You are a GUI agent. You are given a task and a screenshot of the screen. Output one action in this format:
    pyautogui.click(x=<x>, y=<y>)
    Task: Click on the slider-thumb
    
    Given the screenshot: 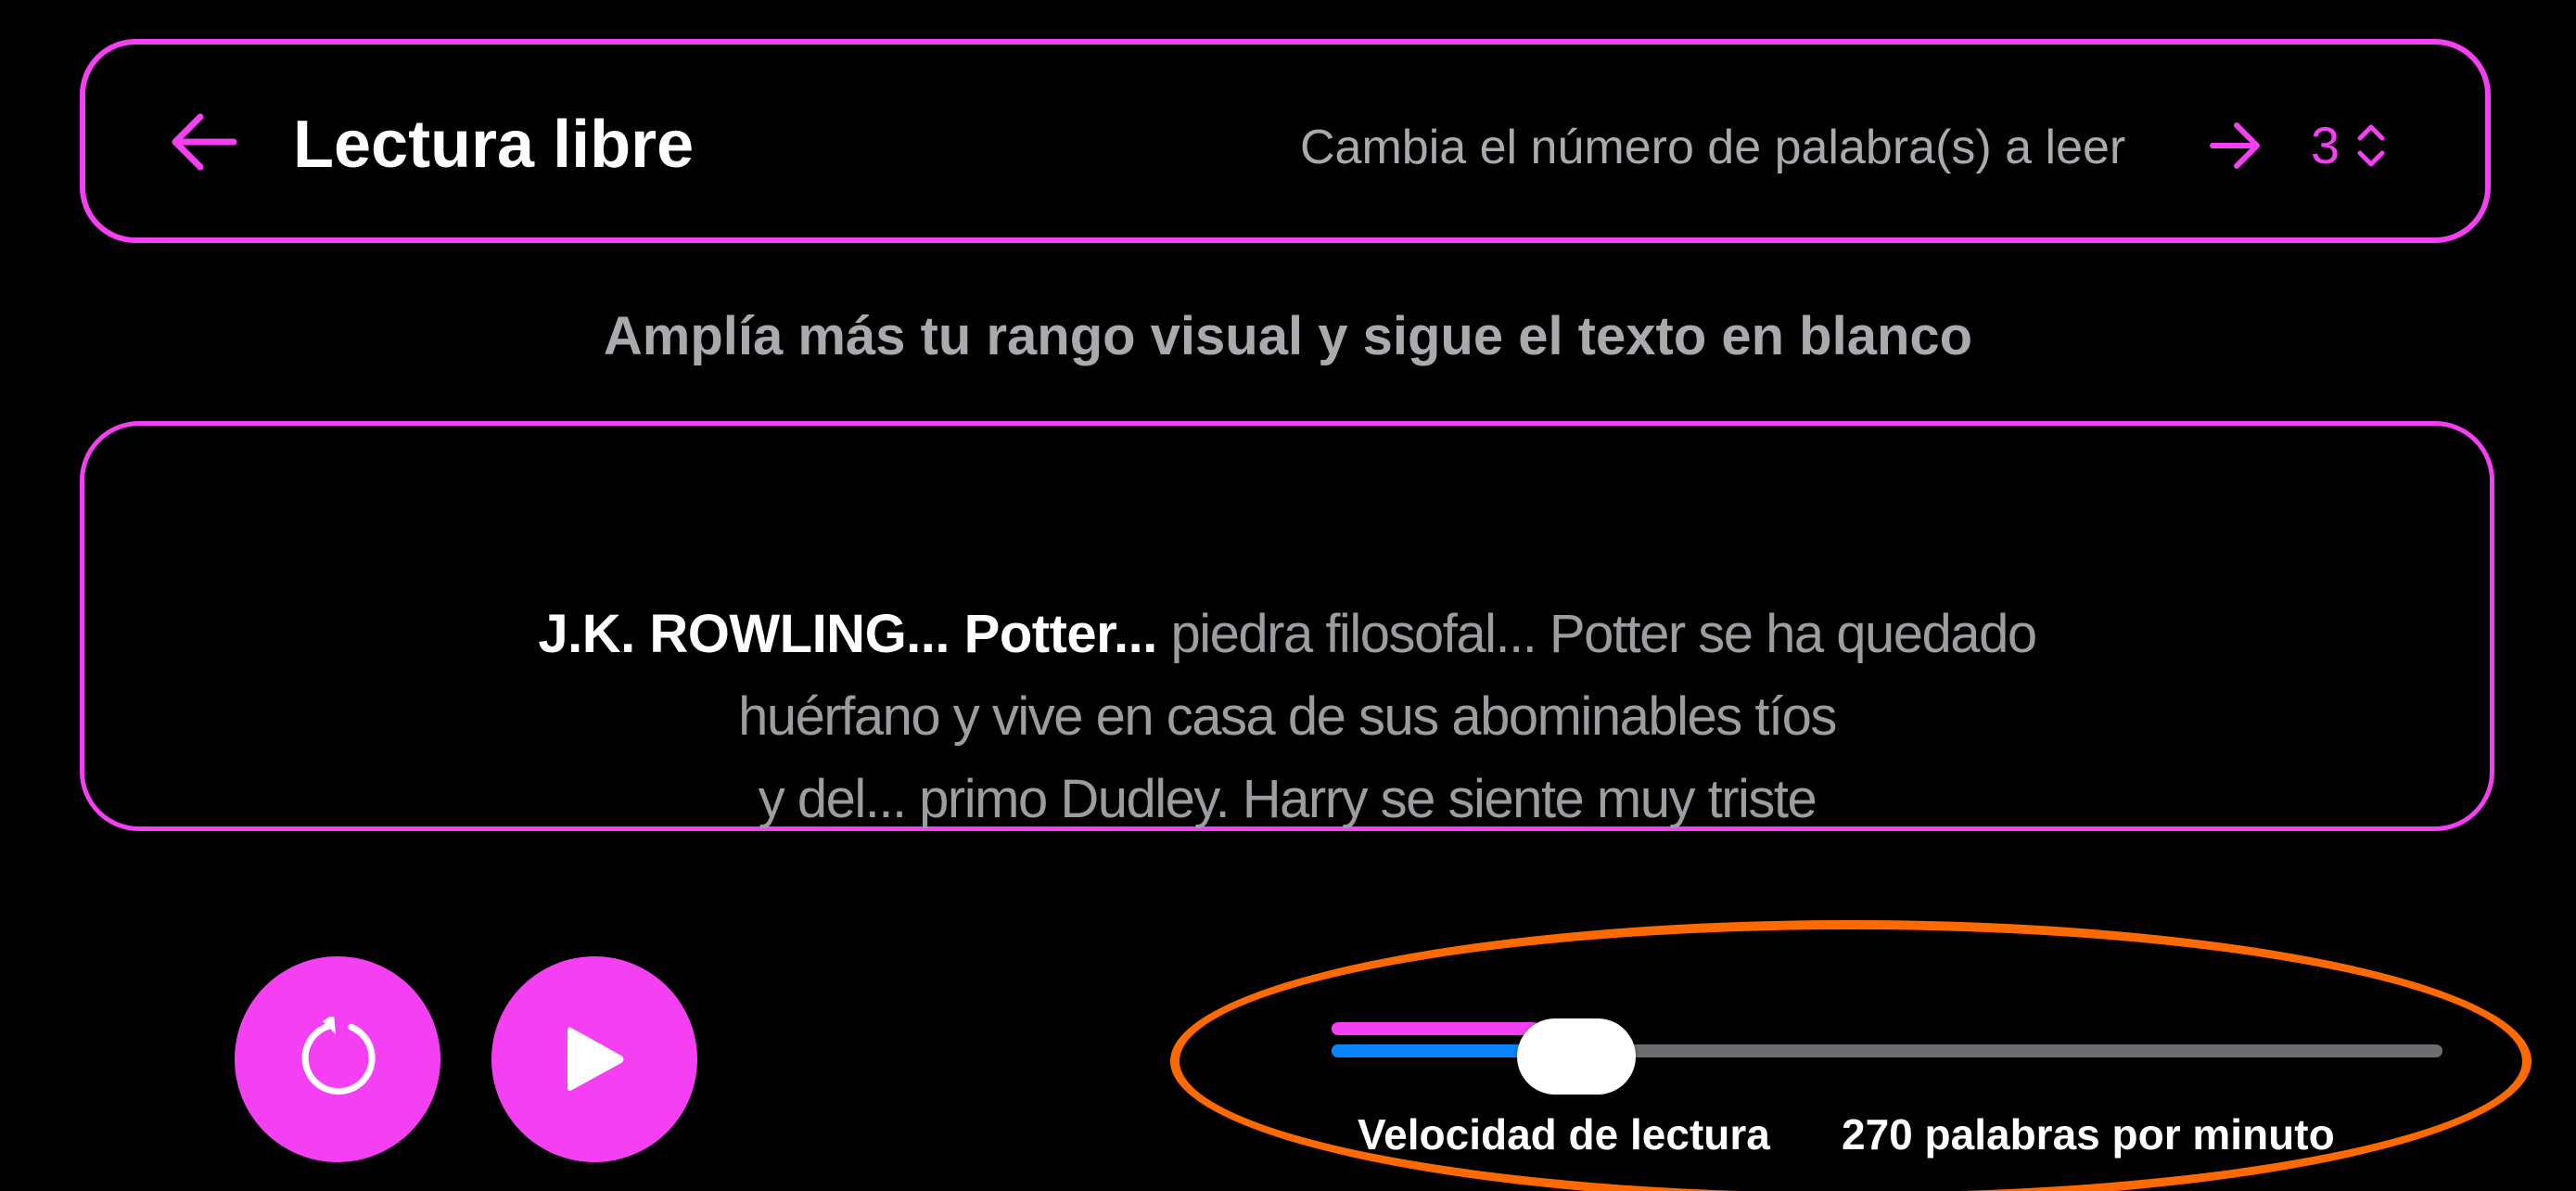 What is the action you would take?
    pyautogui.click(x=1577, y=1056)
    